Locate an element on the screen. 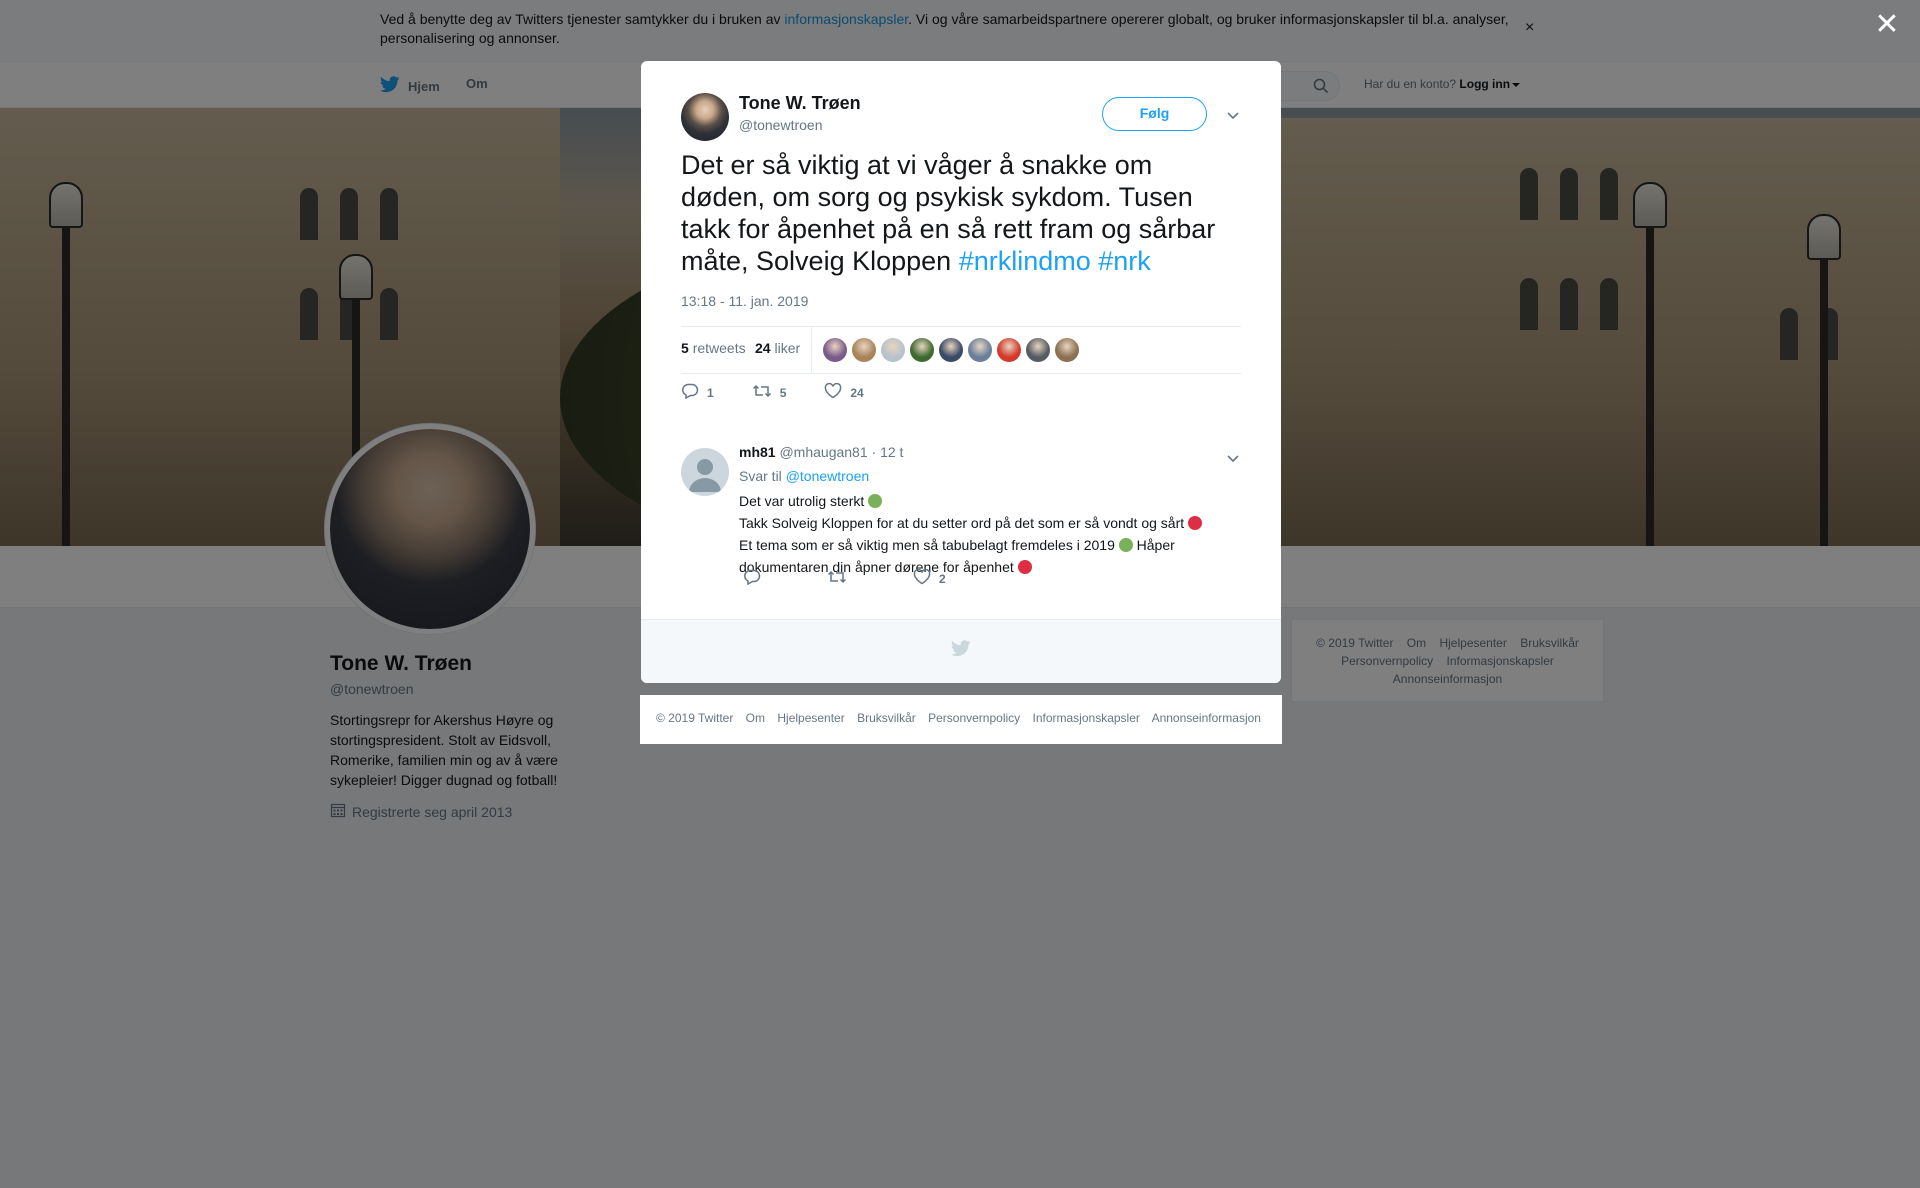  reply-button is located at coordinates (752, 578).